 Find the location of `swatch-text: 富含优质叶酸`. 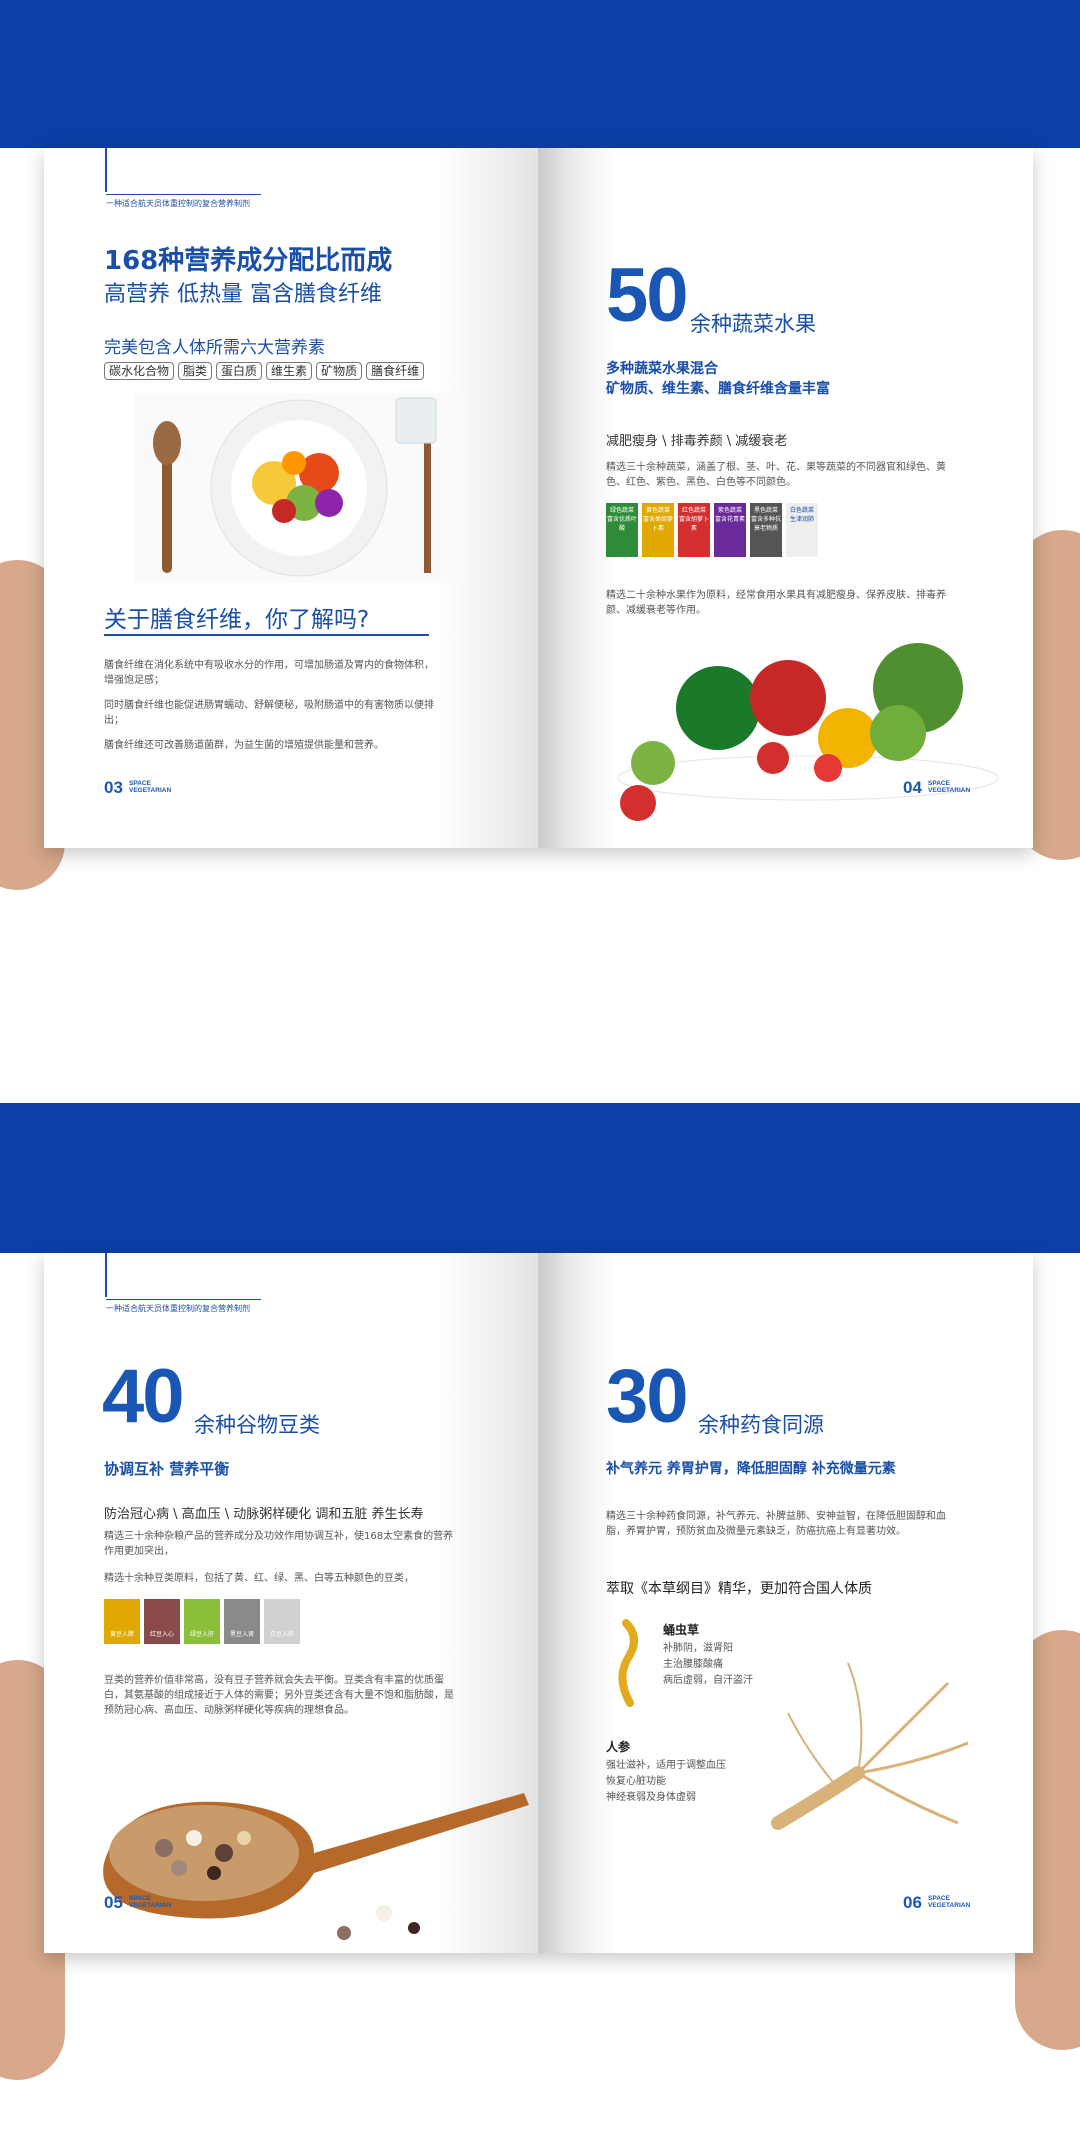

swatch-text: 富含优质叶酸 is located at coordinates (621, 524).